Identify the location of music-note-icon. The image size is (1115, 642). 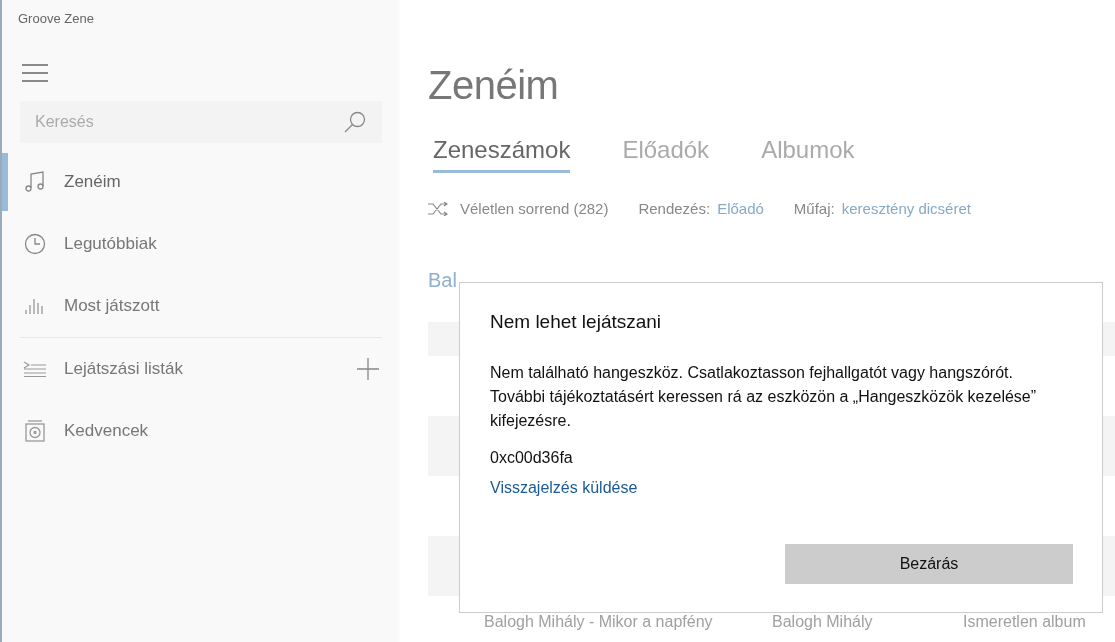
(35, 182).